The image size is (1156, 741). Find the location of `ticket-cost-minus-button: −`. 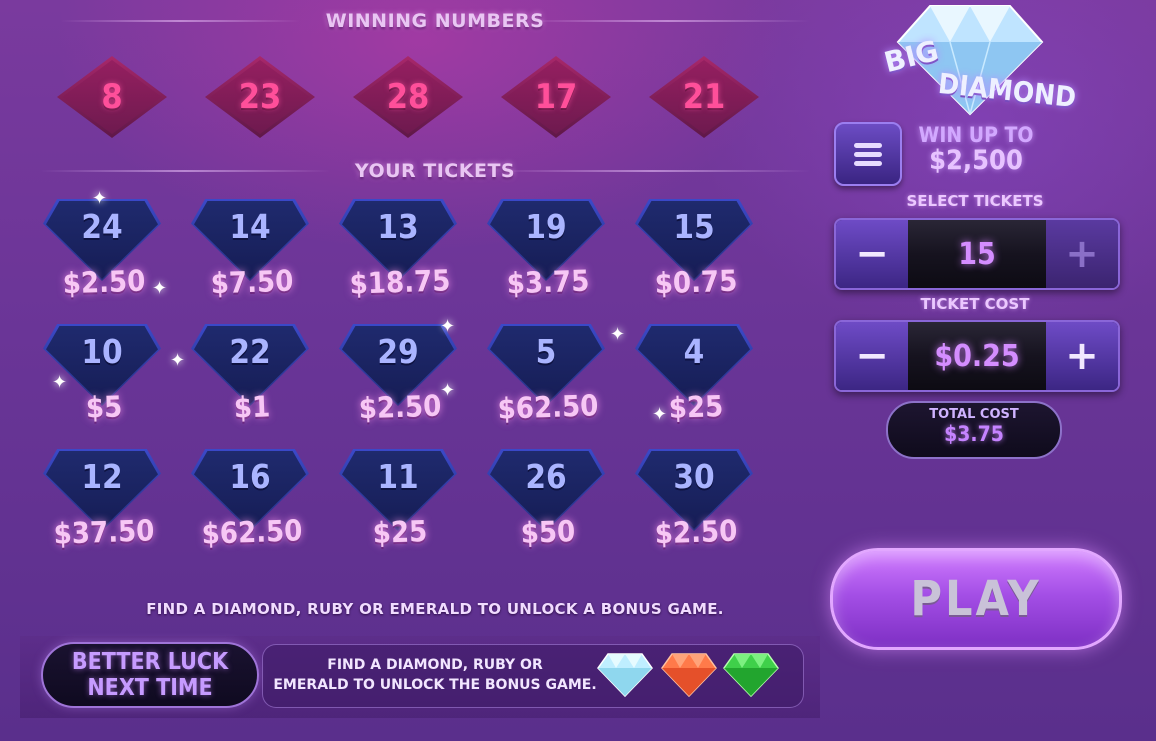

ticket-cost-minus-button: − is located at coordinates (872, 356).